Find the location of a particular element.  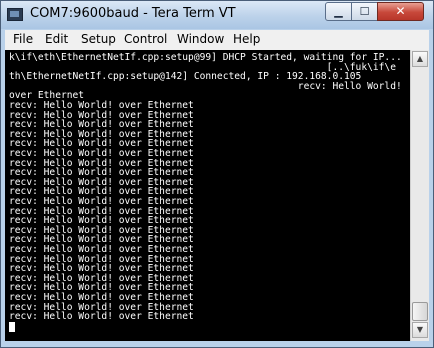

menu-file: File is located at coordinates (23, 39).